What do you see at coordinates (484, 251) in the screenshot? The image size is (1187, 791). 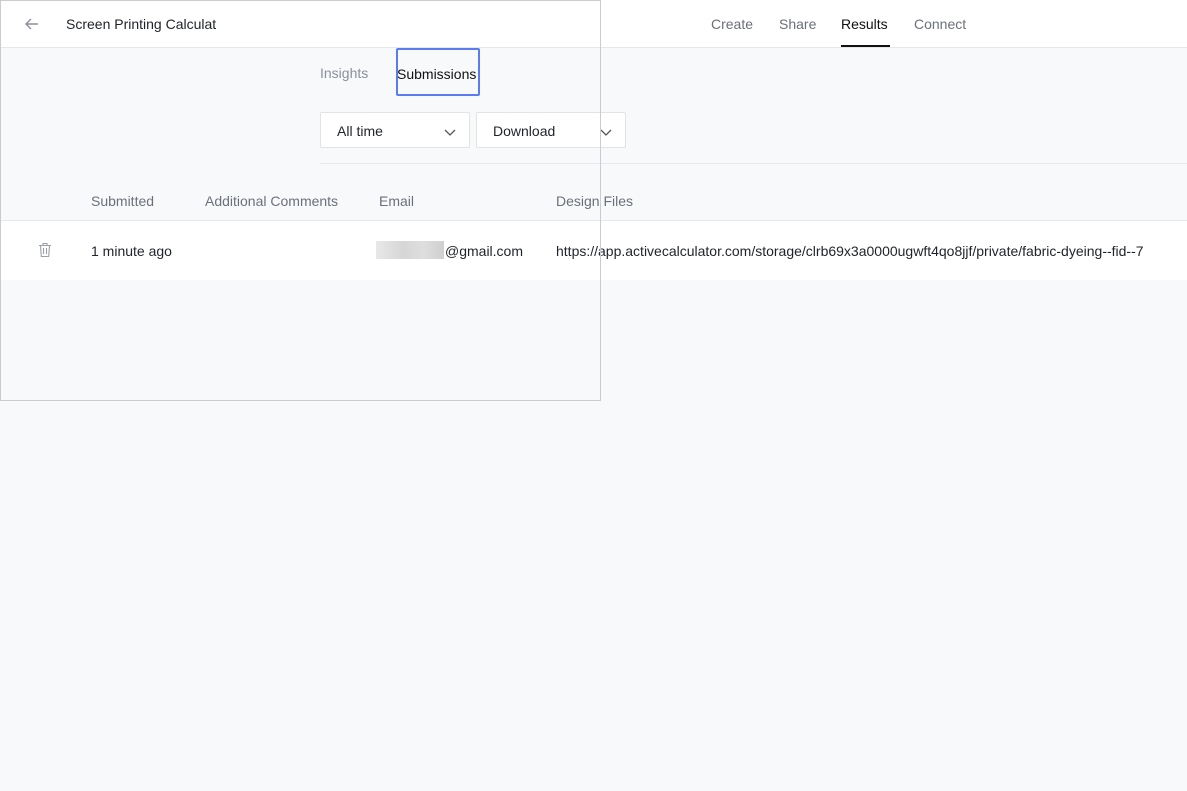 I see `email-cell: @gmail.com` at bounding box center [484, 251].